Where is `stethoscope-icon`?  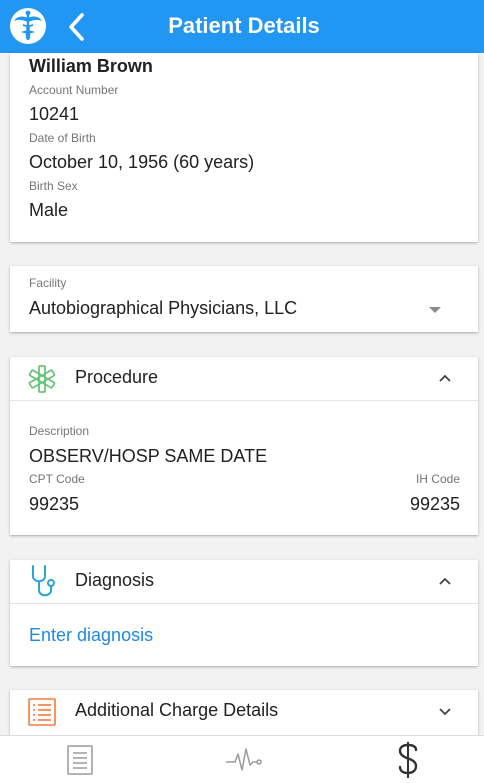
stethoscope-icon is located at coordinates (43, 581).